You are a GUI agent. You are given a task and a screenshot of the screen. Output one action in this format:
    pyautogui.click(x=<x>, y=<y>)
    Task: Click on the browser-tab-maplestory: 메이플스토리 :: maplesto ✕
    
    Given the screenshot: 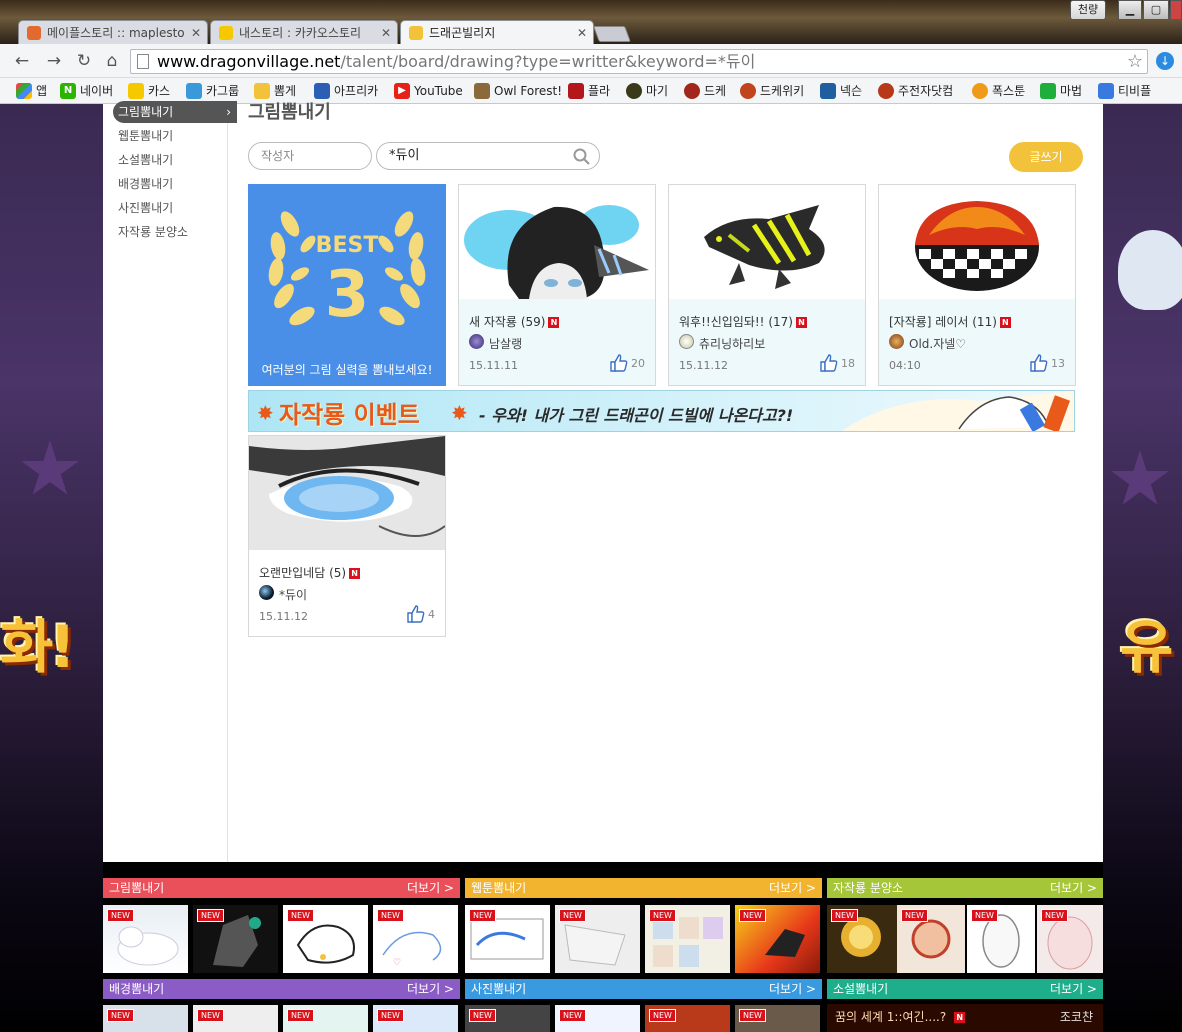 What is the action you would take?
    pyautogui.click(x=113, y=32)
    